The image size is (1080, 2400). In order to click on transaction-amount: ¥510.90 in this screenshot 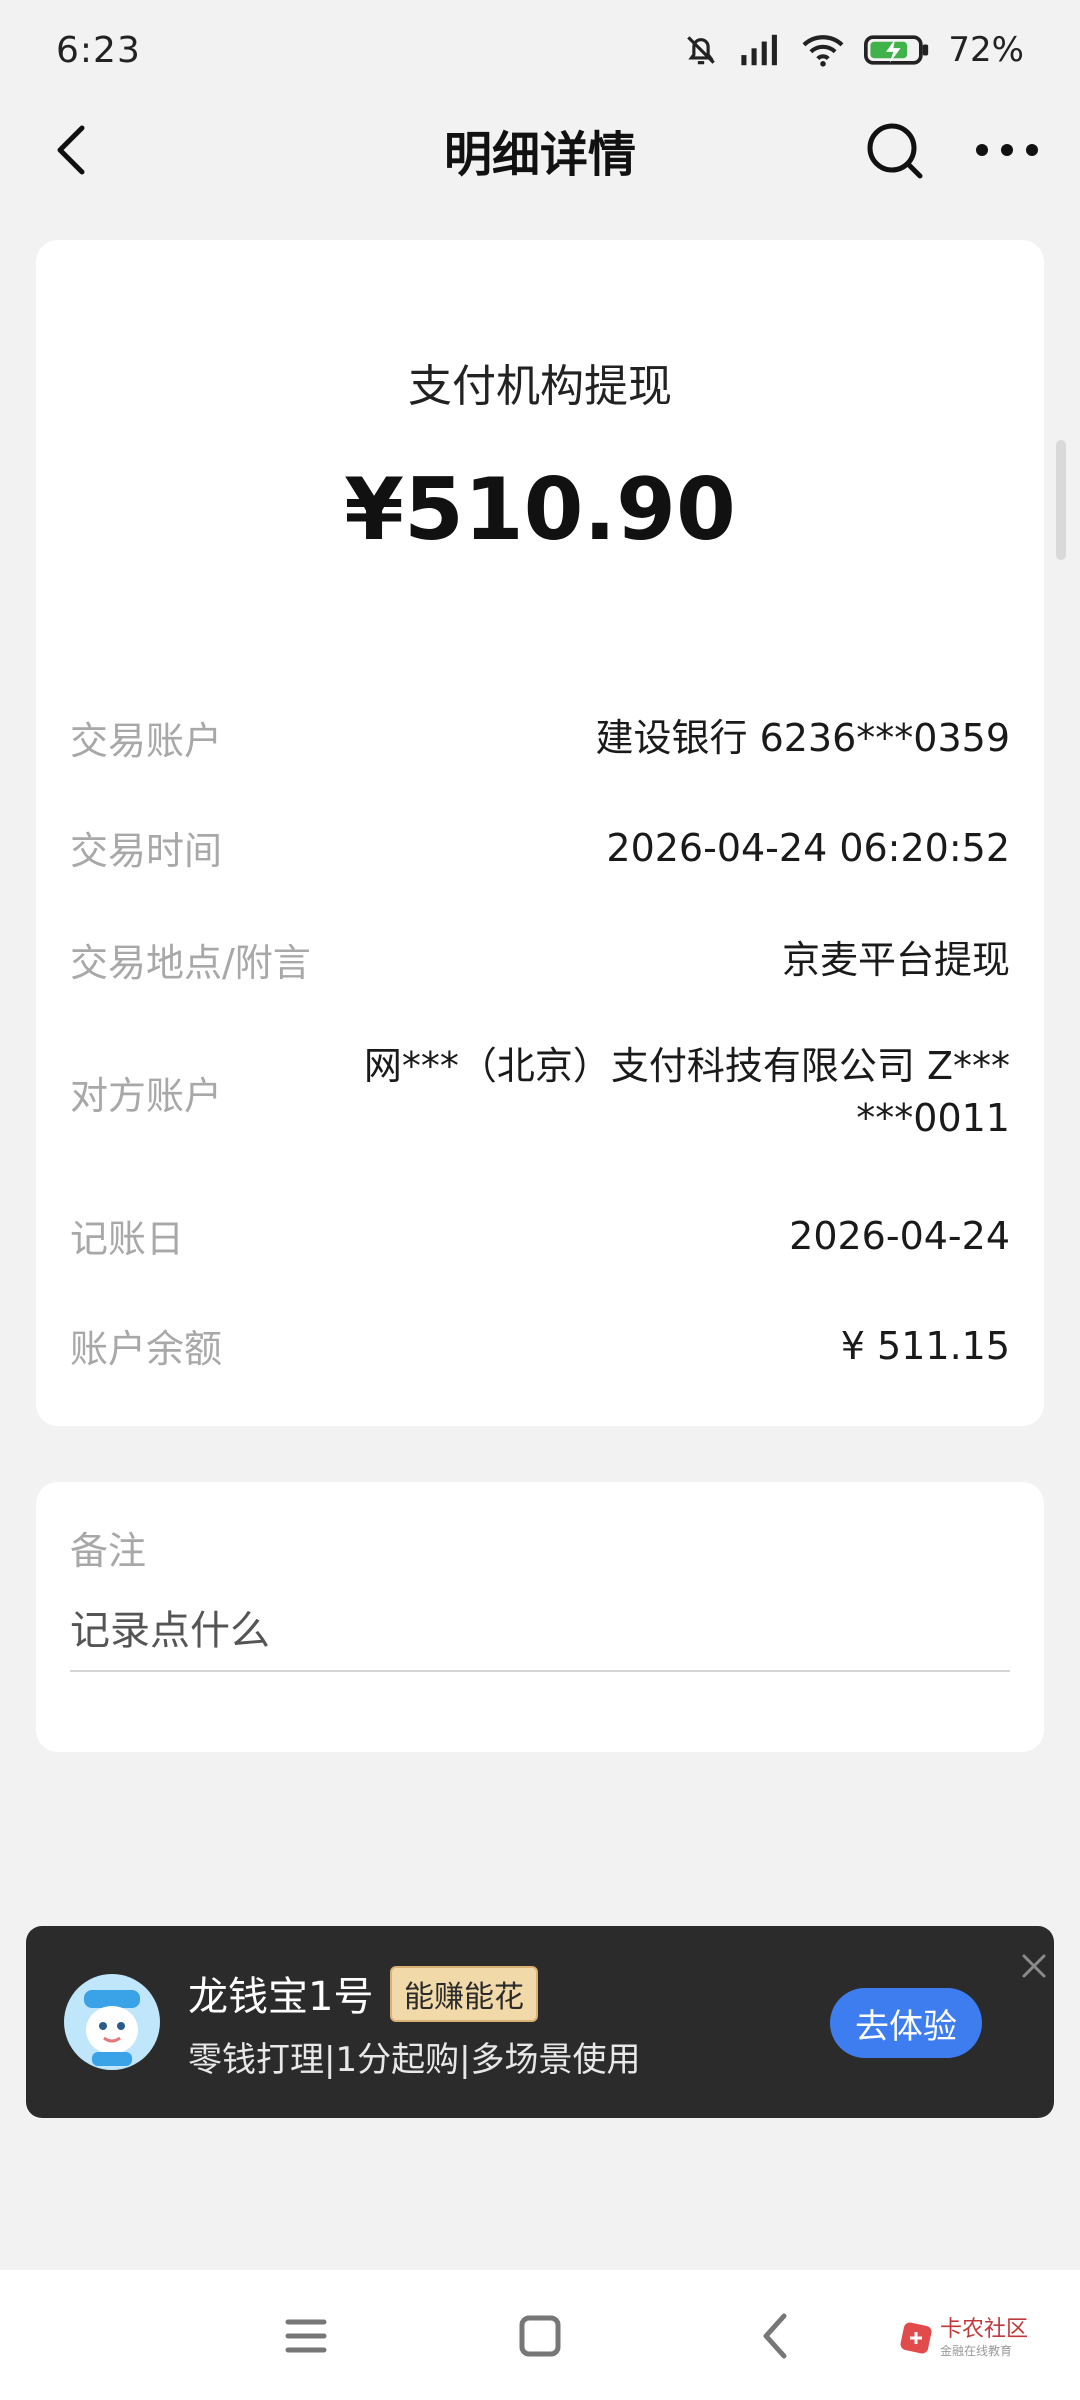, I will do `click(540, 510)`.